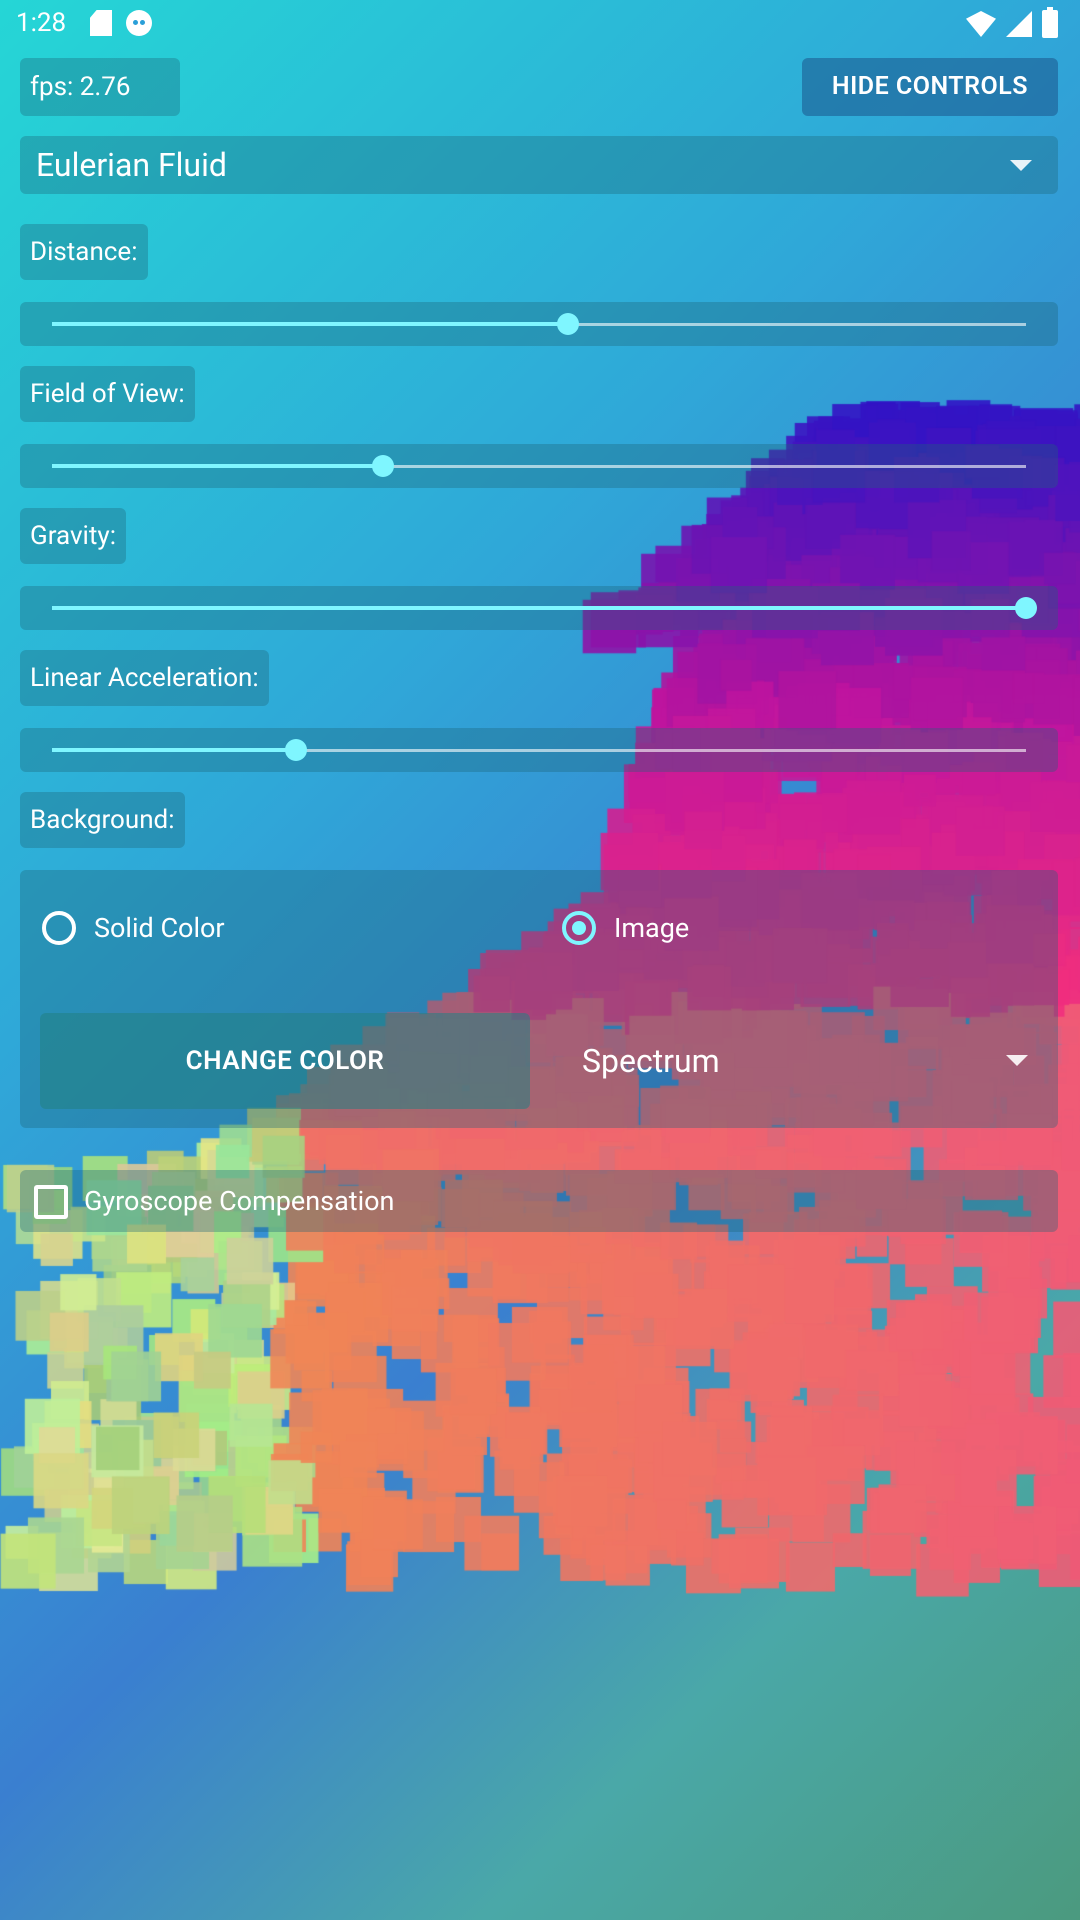 The image size is (1080, 1920). I want to click on field-of-view-label: Field of View:, so click(107, 394).